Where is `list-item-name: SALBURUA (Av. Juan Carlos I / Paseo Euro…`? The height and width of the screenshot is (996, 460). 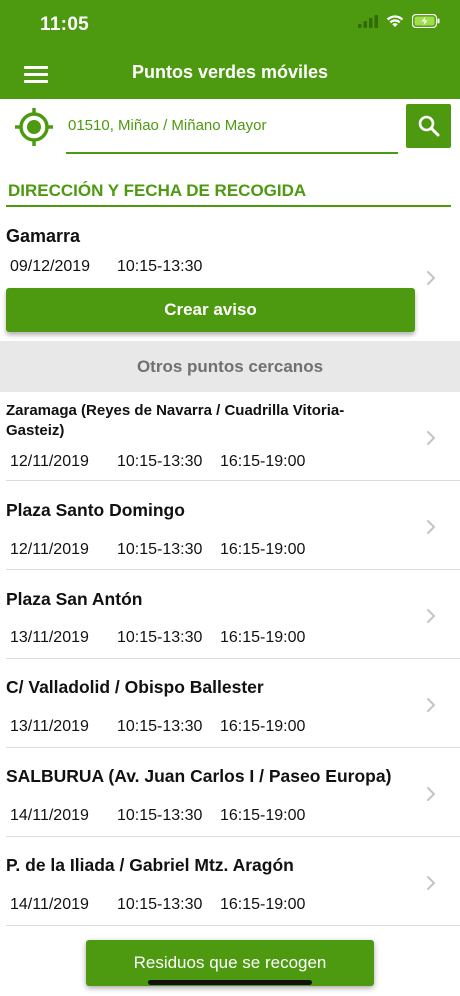 list-item-name: SALBURUA (Av. Juan Carlos I / Paseo Euro… is located at coordinates (199, 776).